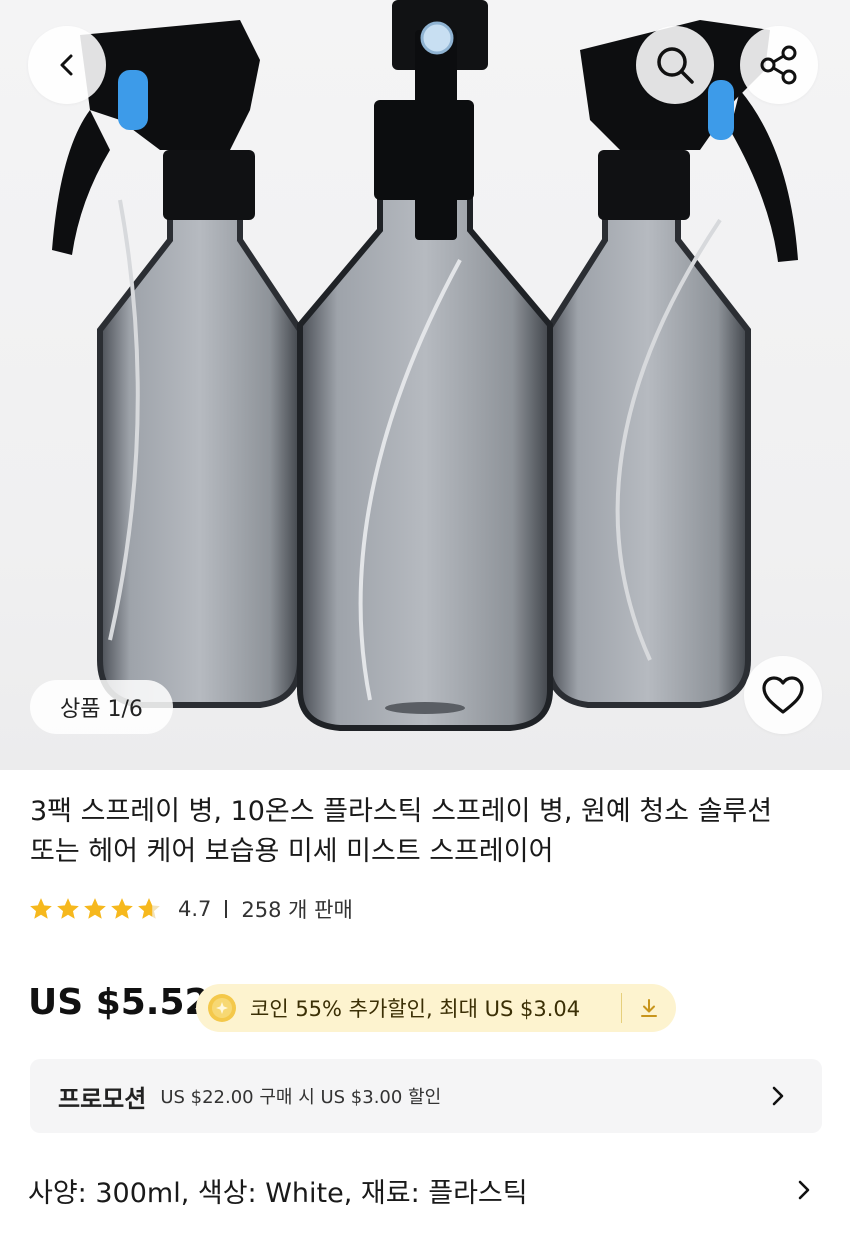 The image size is (850, 1244). What do you see at coordinates (301, 1097) in the screenshot?
I see `promotion-text: US $22.00 구매 시 US $3.00 할인` at bounding box center [301, 1097].